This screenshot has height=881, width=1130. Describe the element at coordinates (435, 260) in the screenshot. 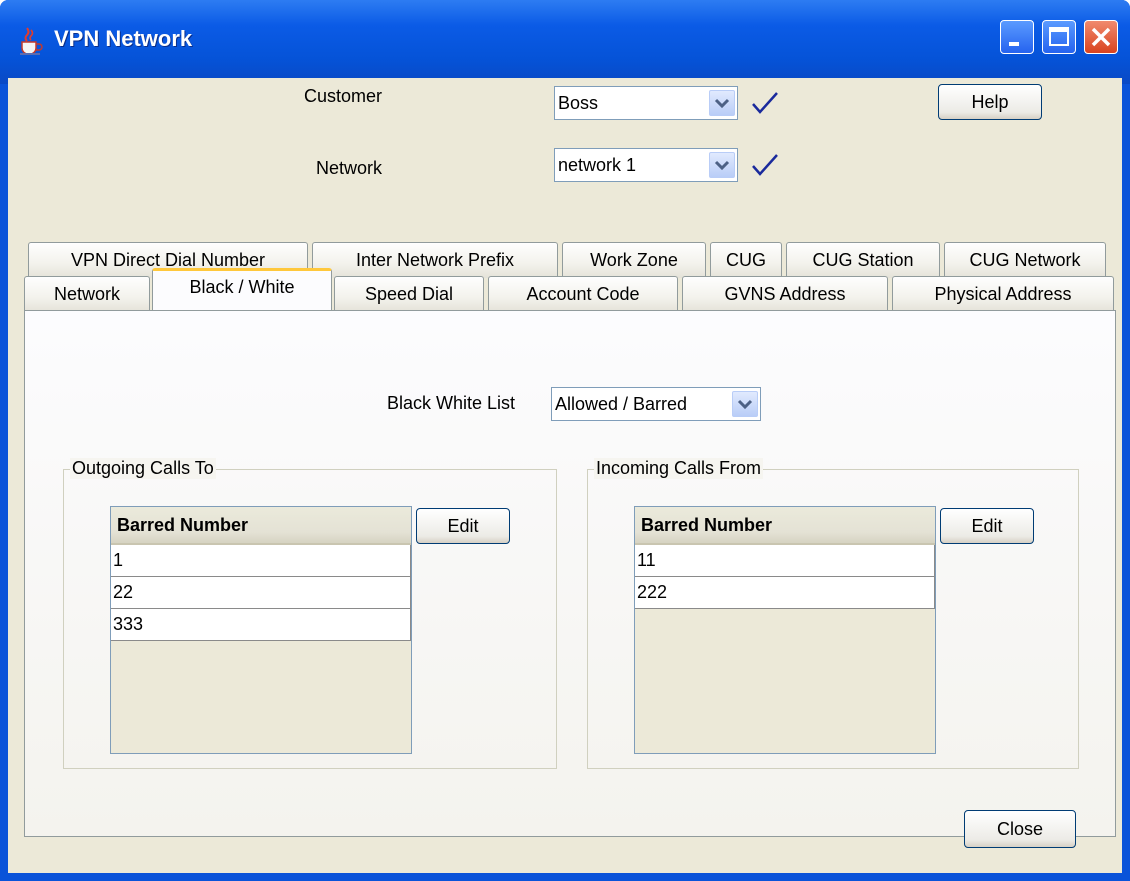

I see `tab-inter-network-prefix: Inter Network Prefix` at that location.